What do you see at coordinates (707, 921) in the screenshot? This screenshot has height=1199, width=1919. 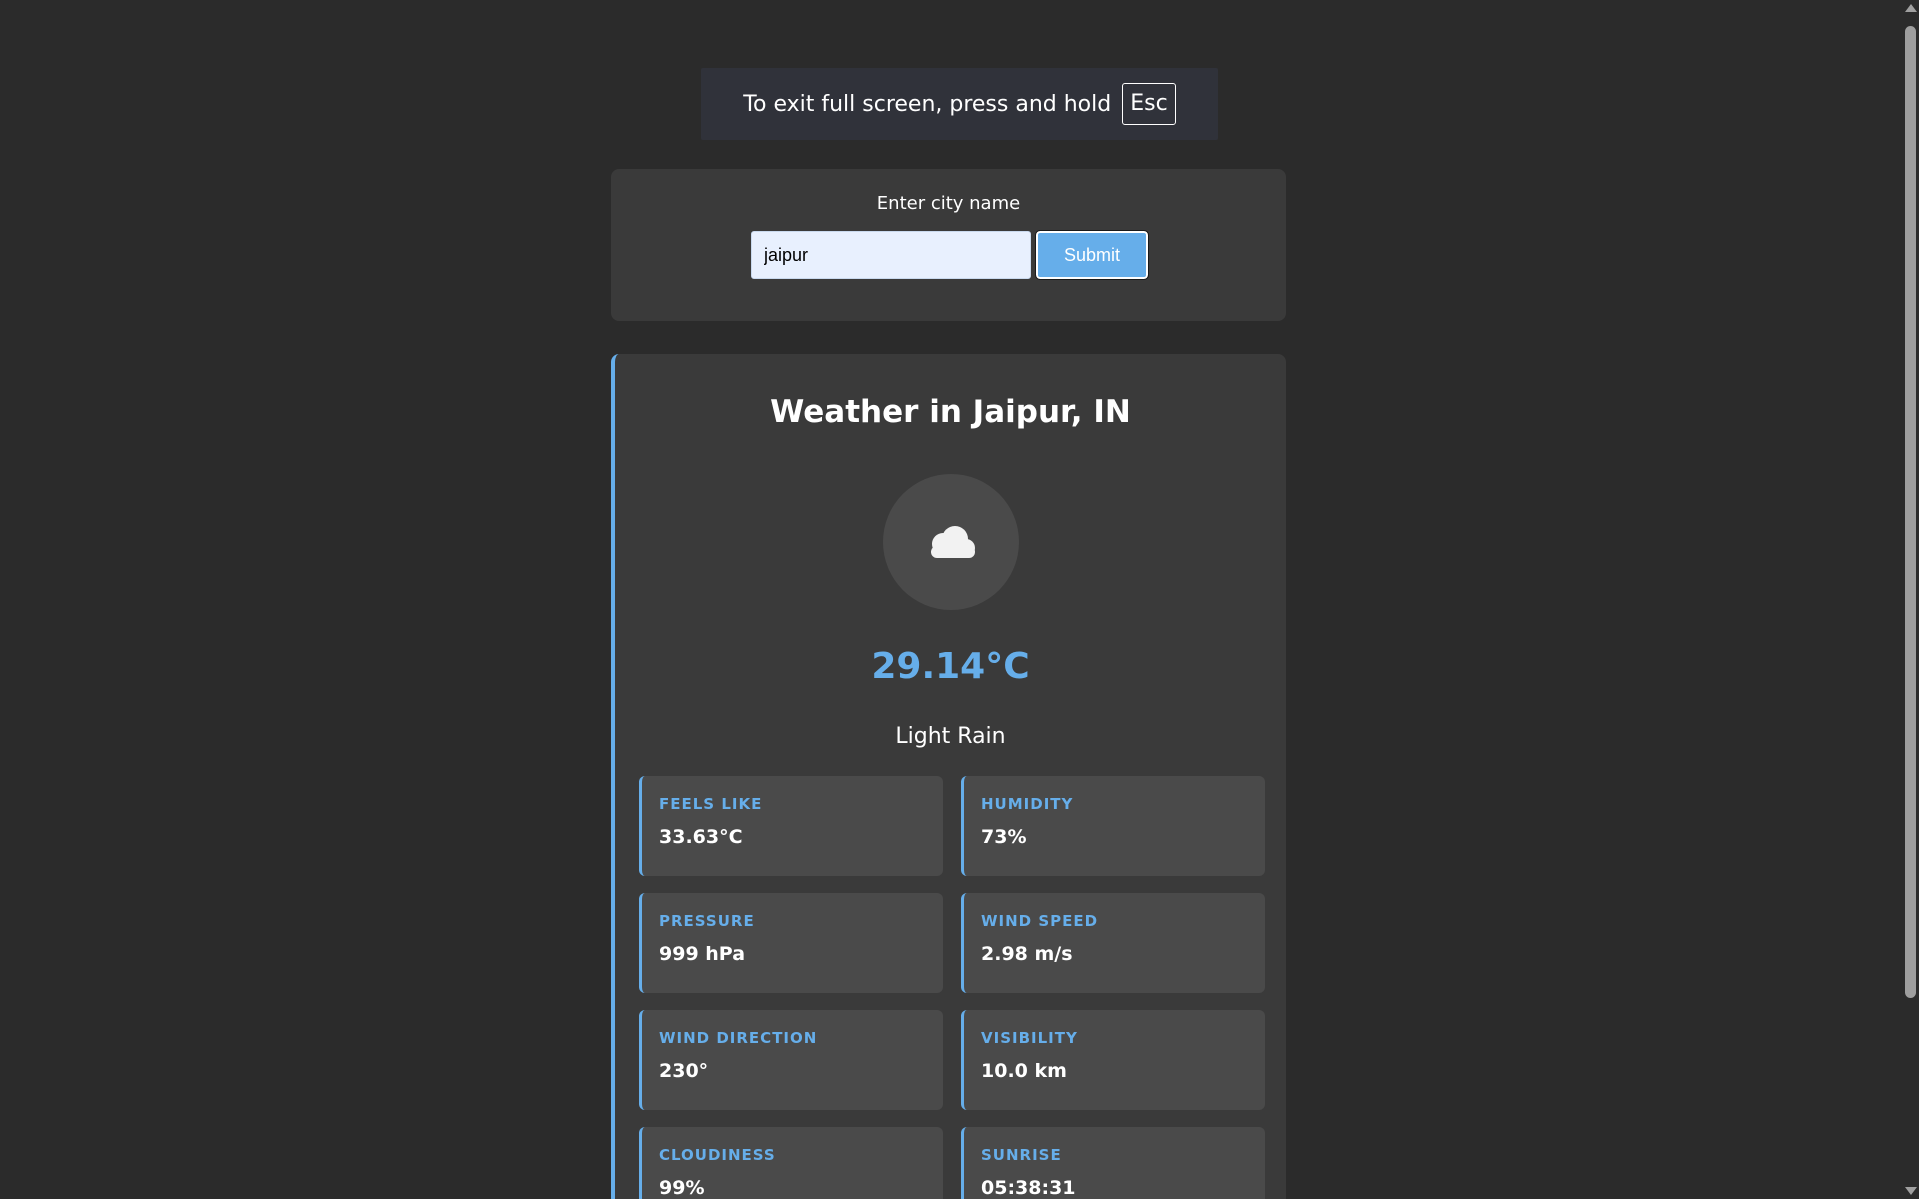 I see `detail-label: PRESSURE` at bounding box center [707, 921].